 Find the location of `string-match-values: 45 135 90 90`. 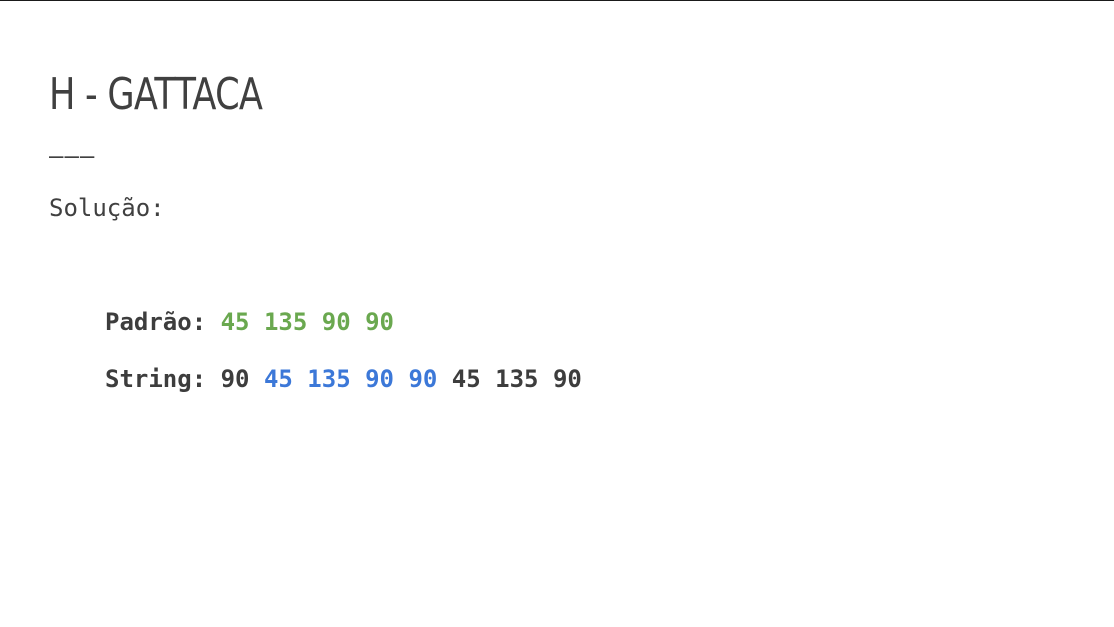

string-match-values: 45 135 90 90 is located at coordinates (350, 379).